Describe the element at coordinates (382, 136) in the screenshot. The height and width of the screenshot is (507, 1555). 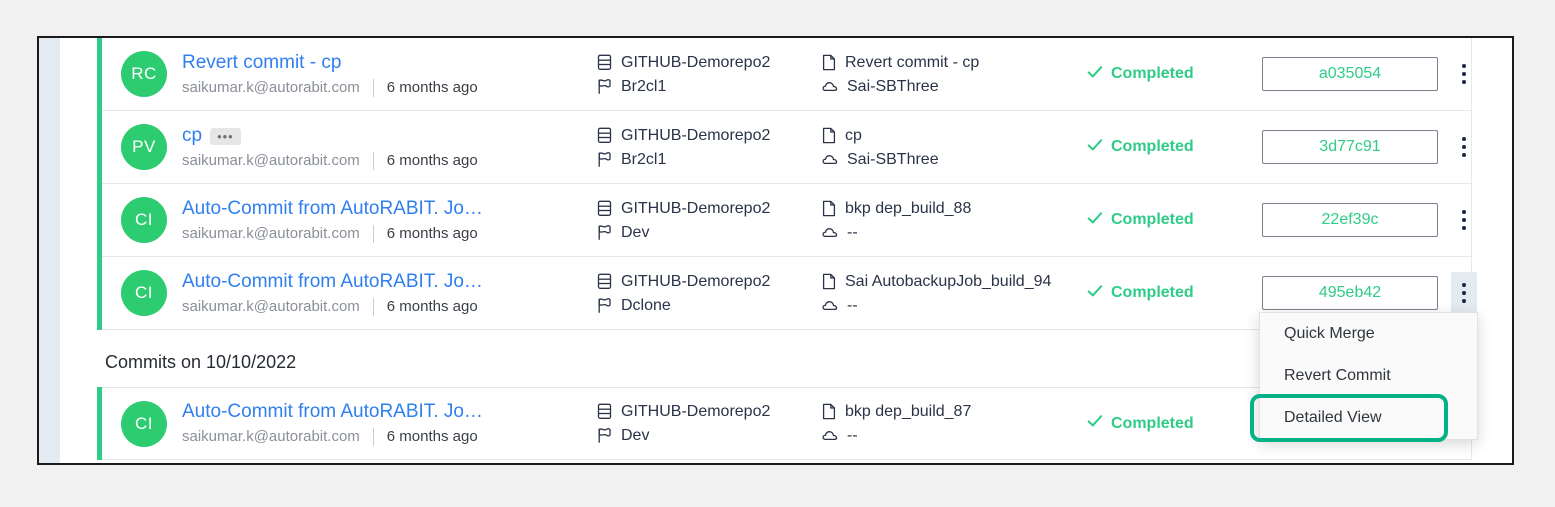
I see `commit-title-line: cp •••` at that location.